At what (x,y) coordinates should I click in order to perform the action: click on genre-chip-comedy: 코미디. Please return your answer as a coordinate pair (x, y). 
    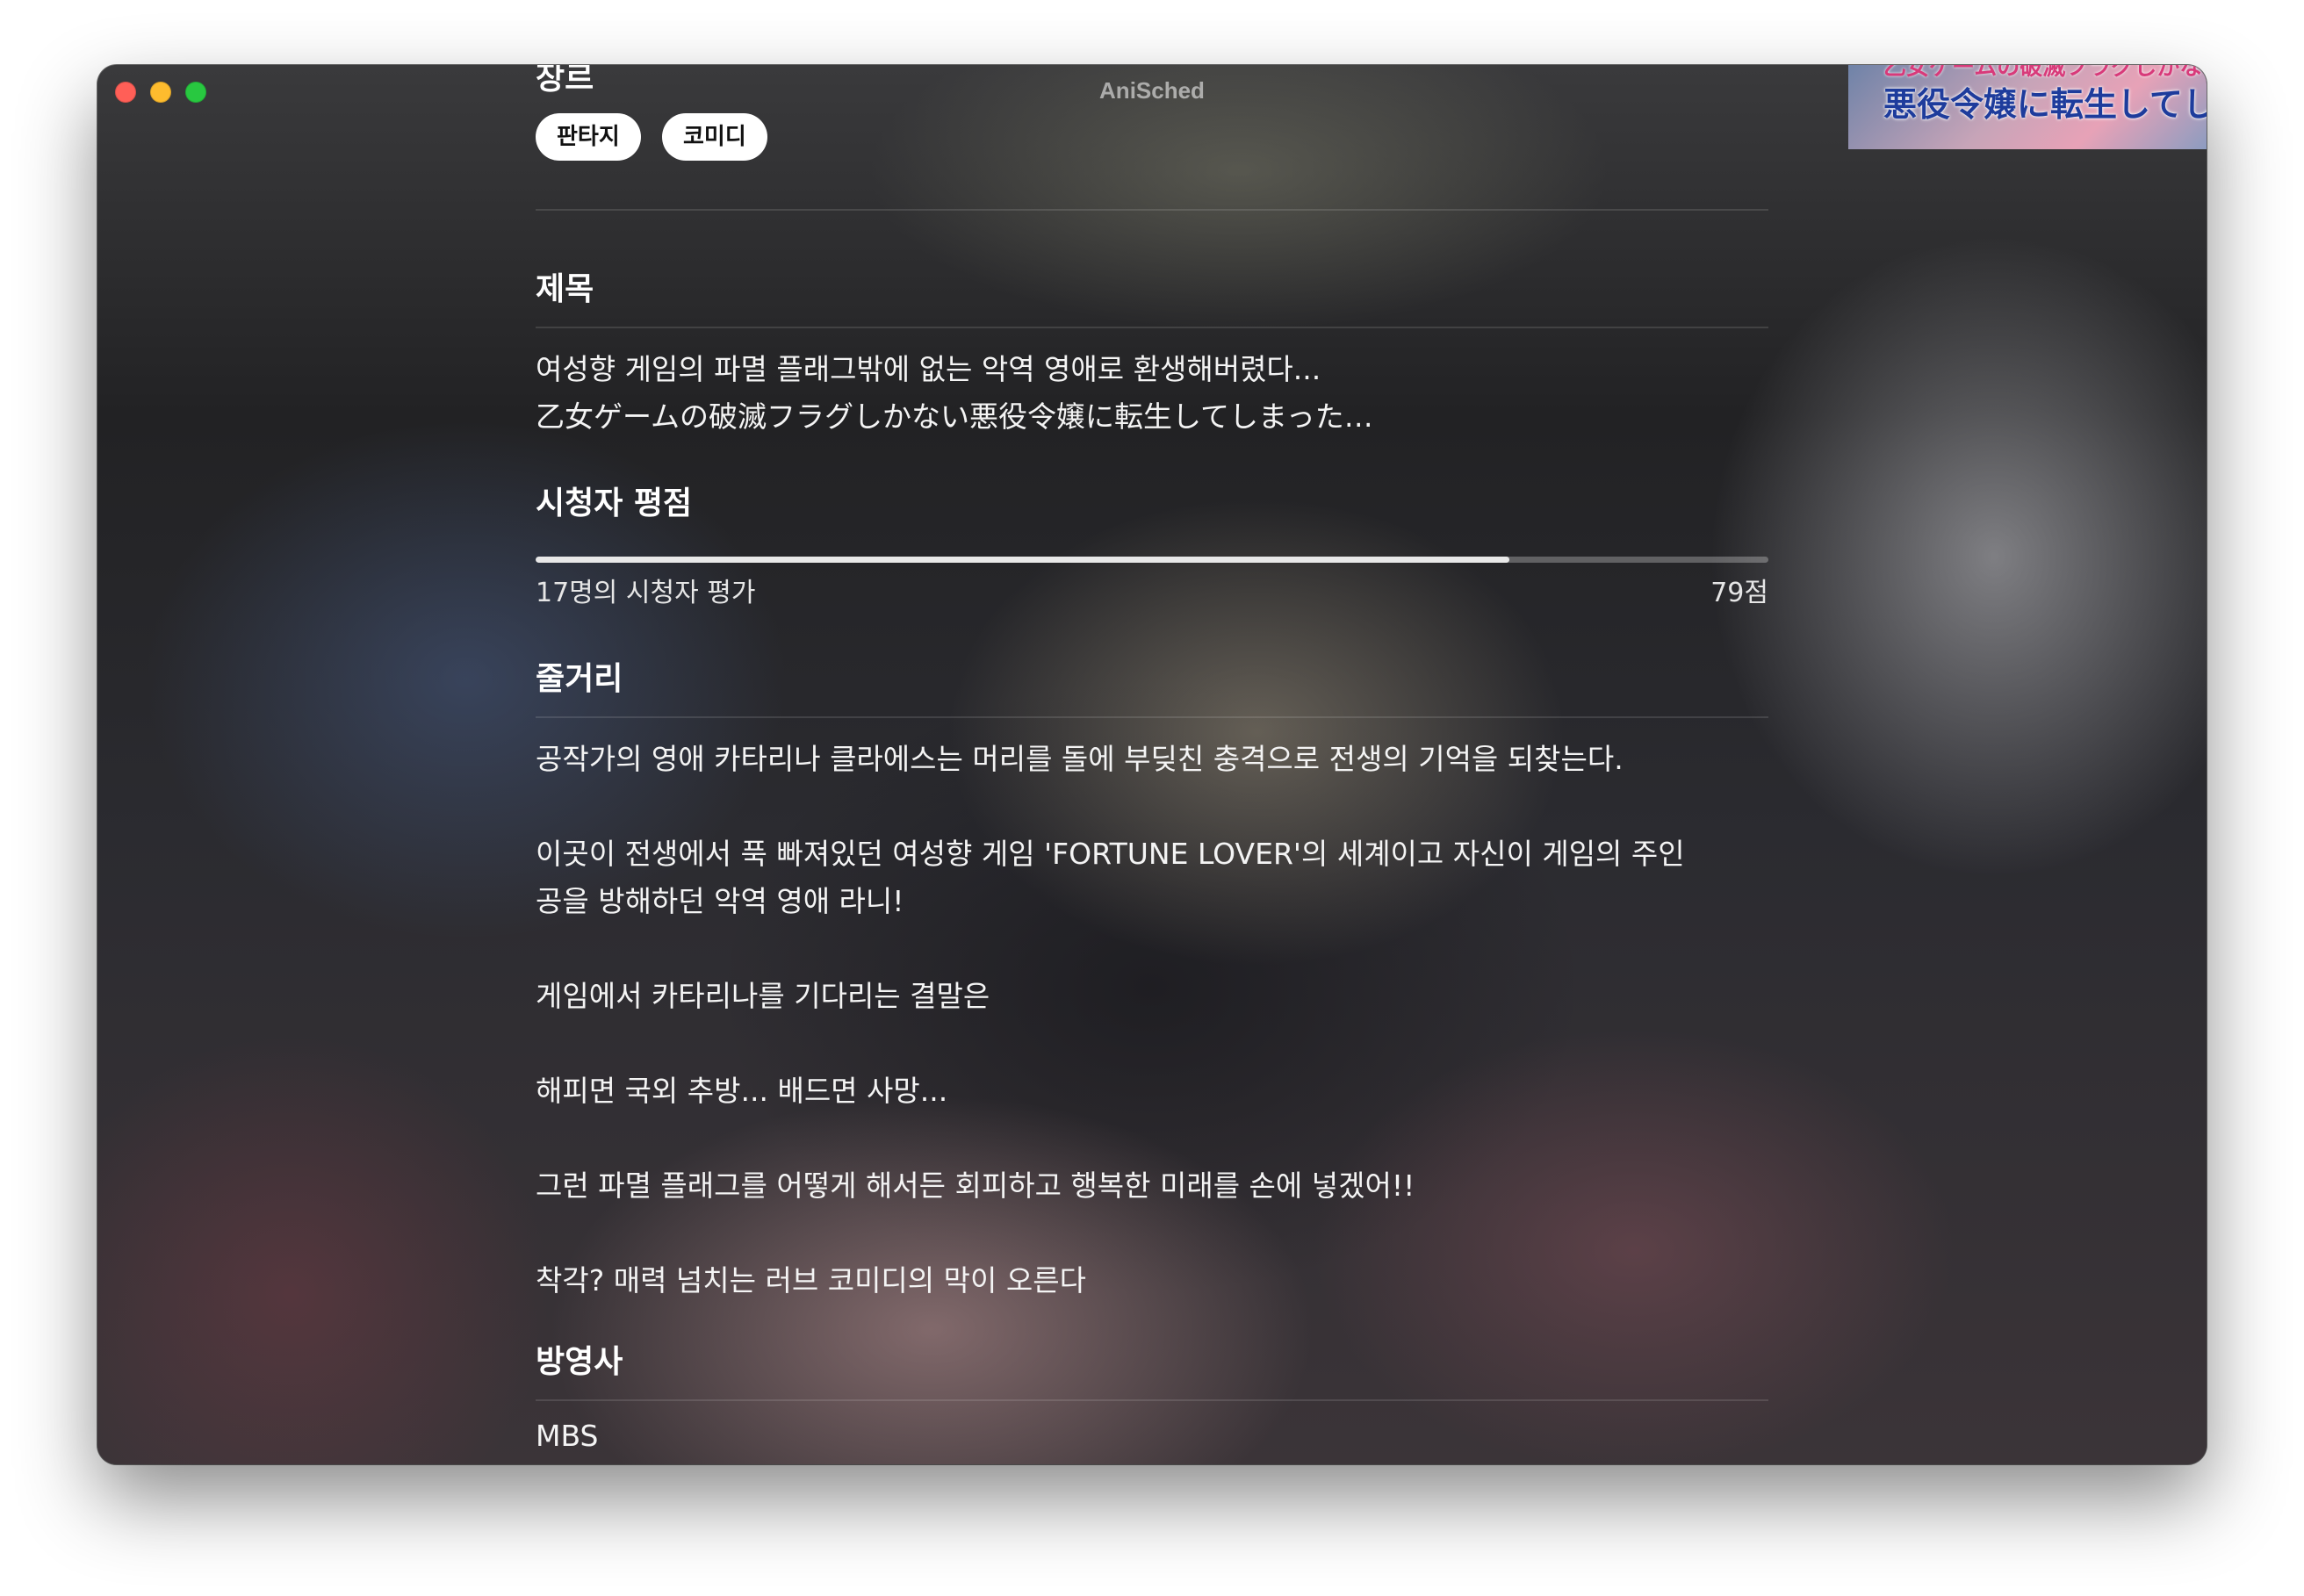
    Looking at the image, I should click on (714, 137).